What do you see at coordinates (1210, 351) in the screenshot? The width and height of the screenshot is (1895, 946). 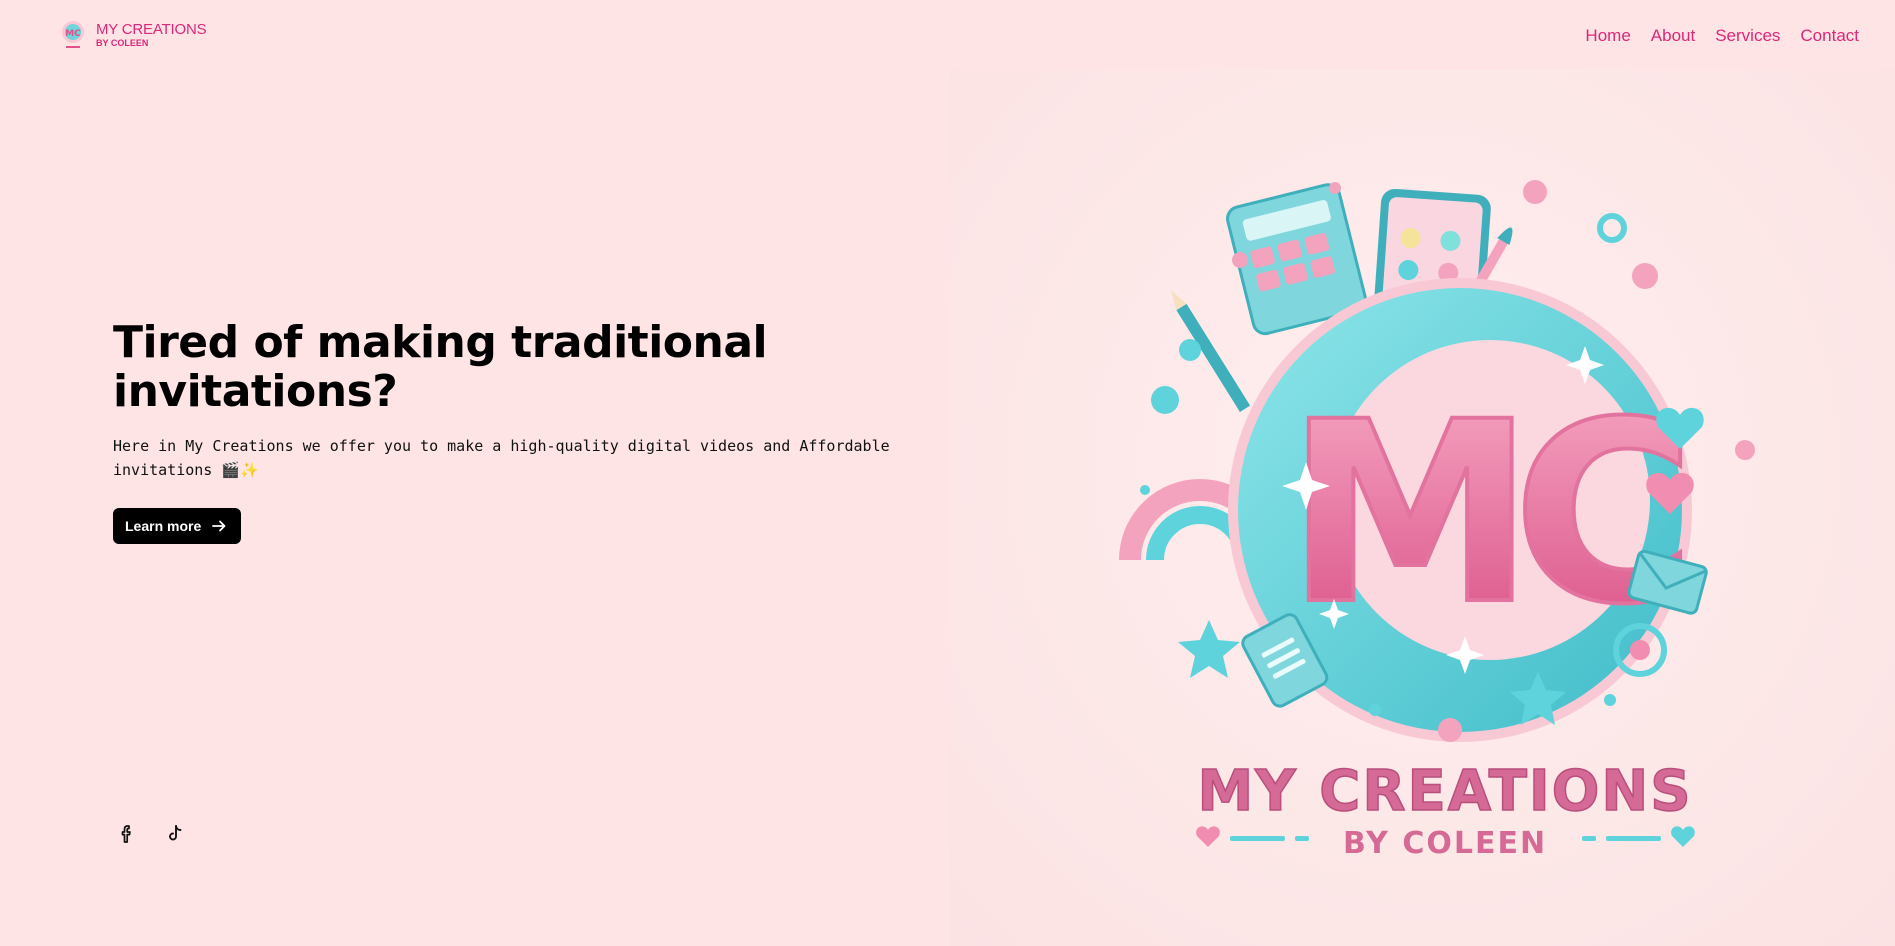 I see `pencil-icon` at bounding box center [1210, 351].